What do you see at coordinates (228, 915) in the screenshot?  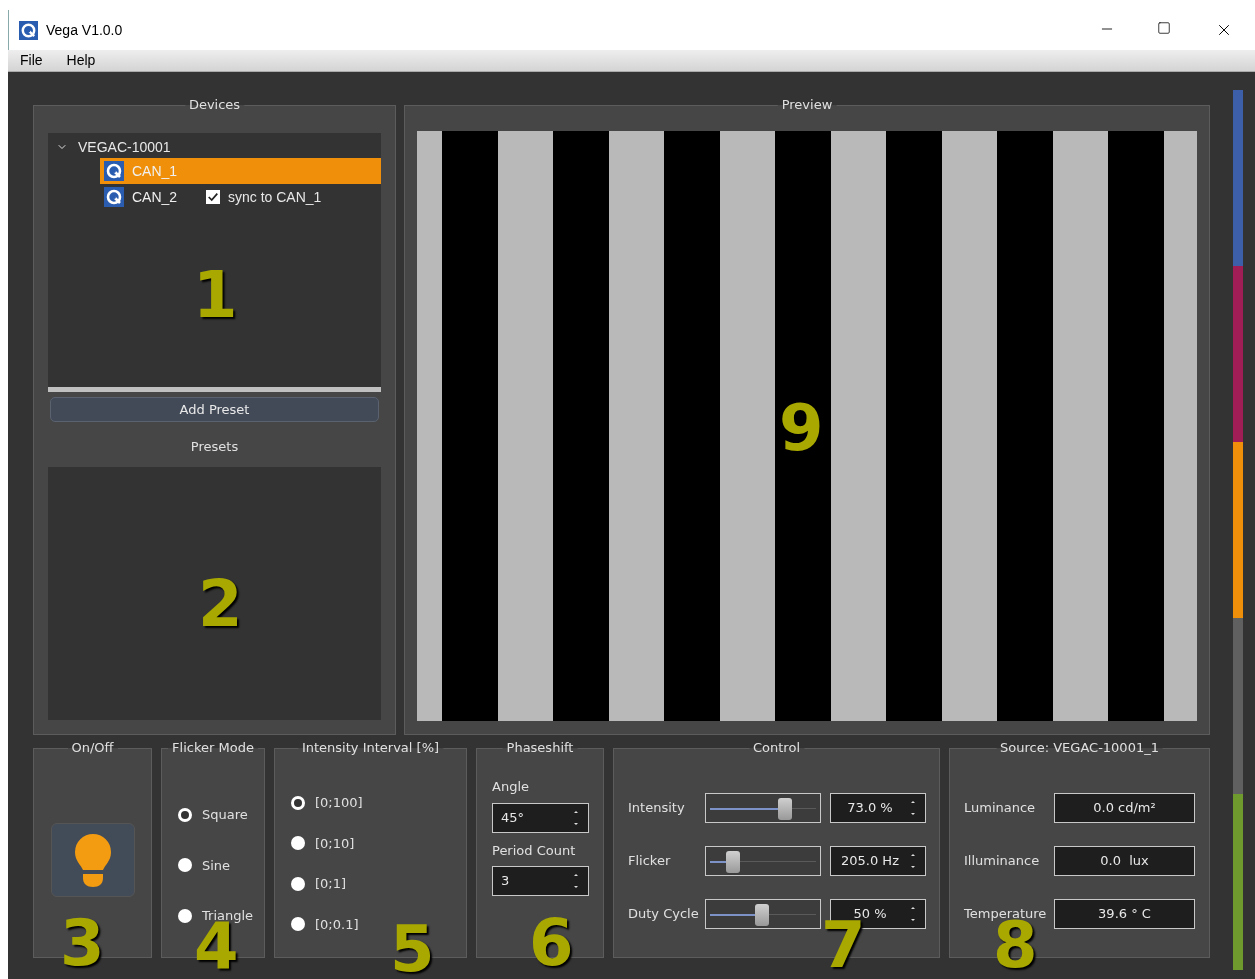 I see `radio-label: Triangle` at bounding box center [228, 915].